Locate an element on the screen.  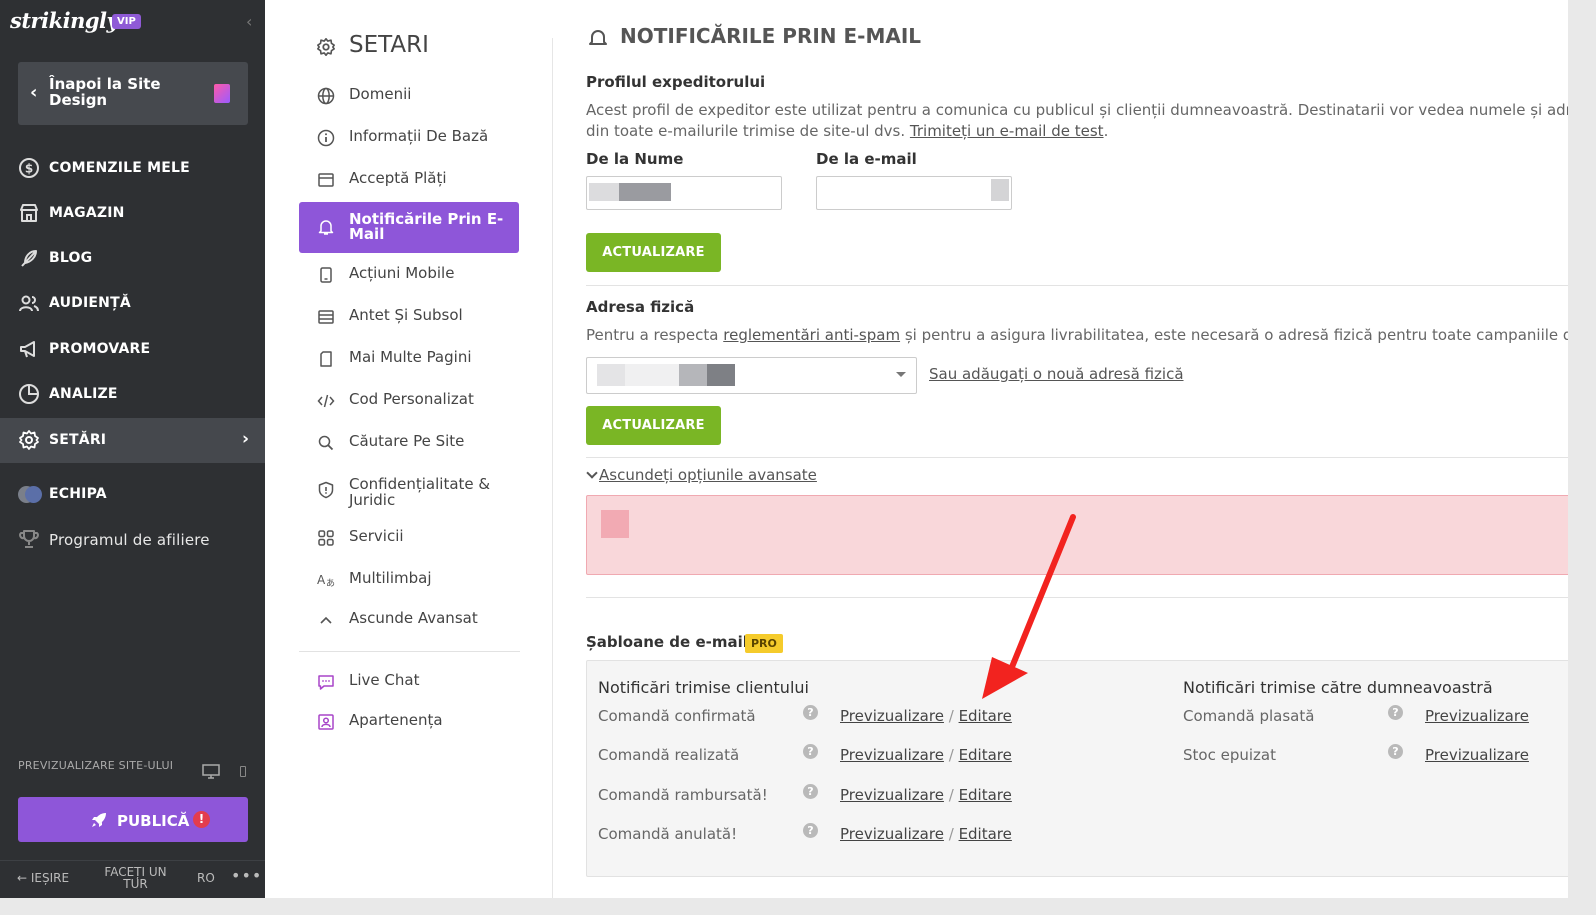
settings-item-mai-multe-pagini: Mai Multe Pagini is located at coordinates (409, 359).